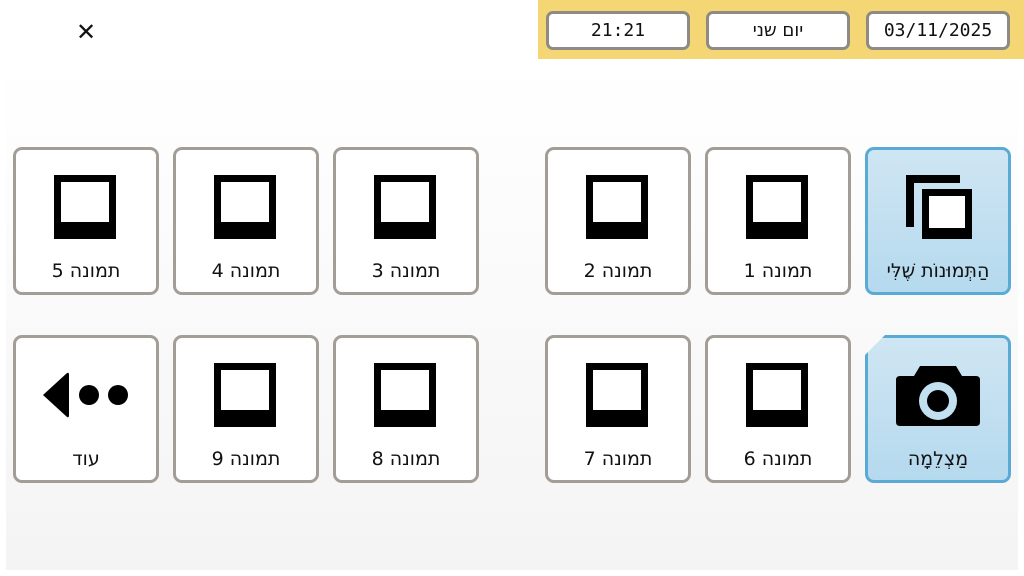 The height and width of the screenshot is (576, 1024). I want to click on tile-camera: מַצְלֵמָה, so click(938, 409).